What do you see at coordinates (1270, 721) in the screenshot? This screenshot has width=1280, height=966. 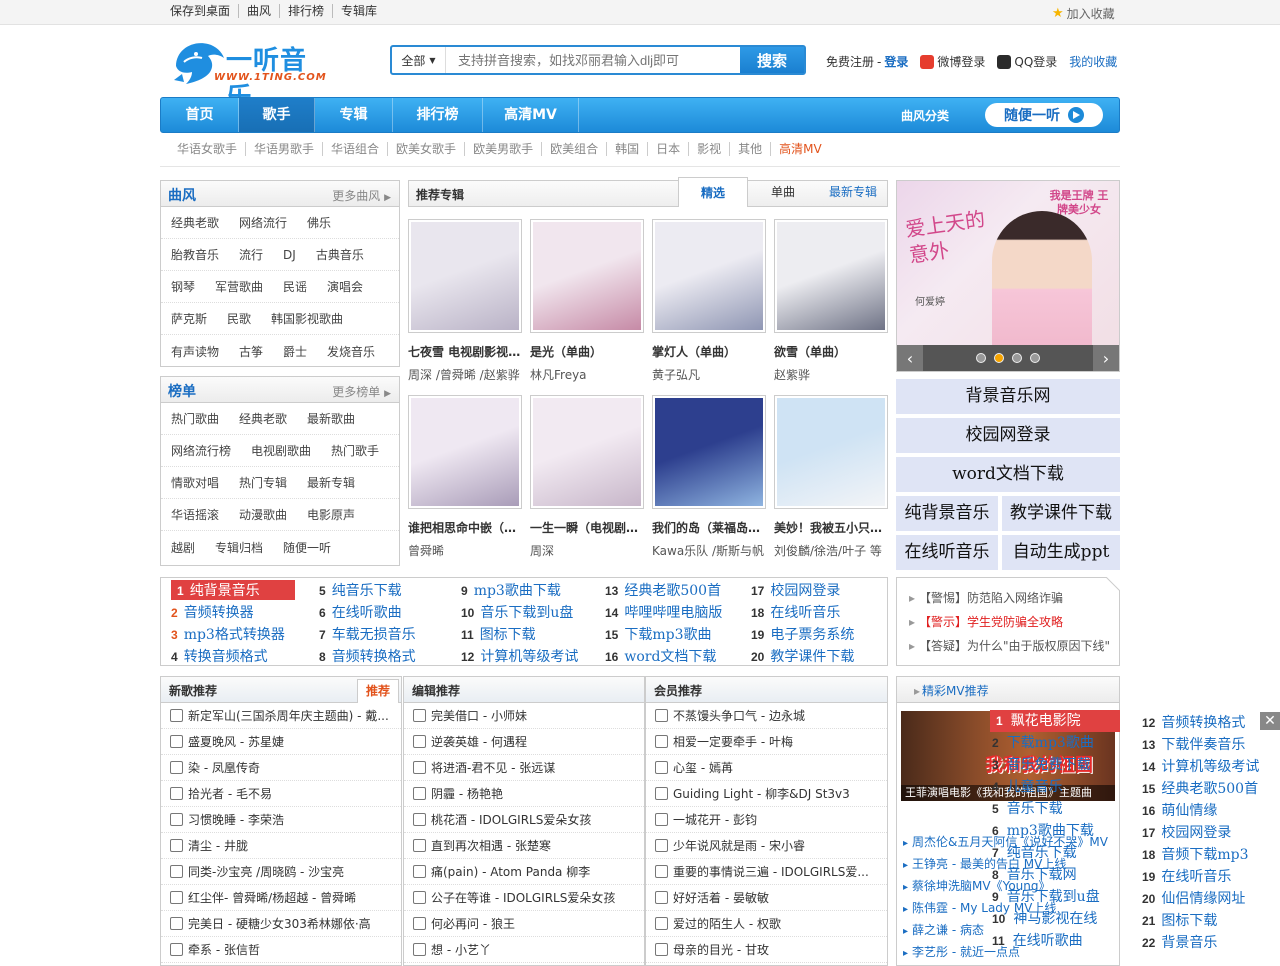 I see `close-icon: ✕` at bounding box center [1270, 721].